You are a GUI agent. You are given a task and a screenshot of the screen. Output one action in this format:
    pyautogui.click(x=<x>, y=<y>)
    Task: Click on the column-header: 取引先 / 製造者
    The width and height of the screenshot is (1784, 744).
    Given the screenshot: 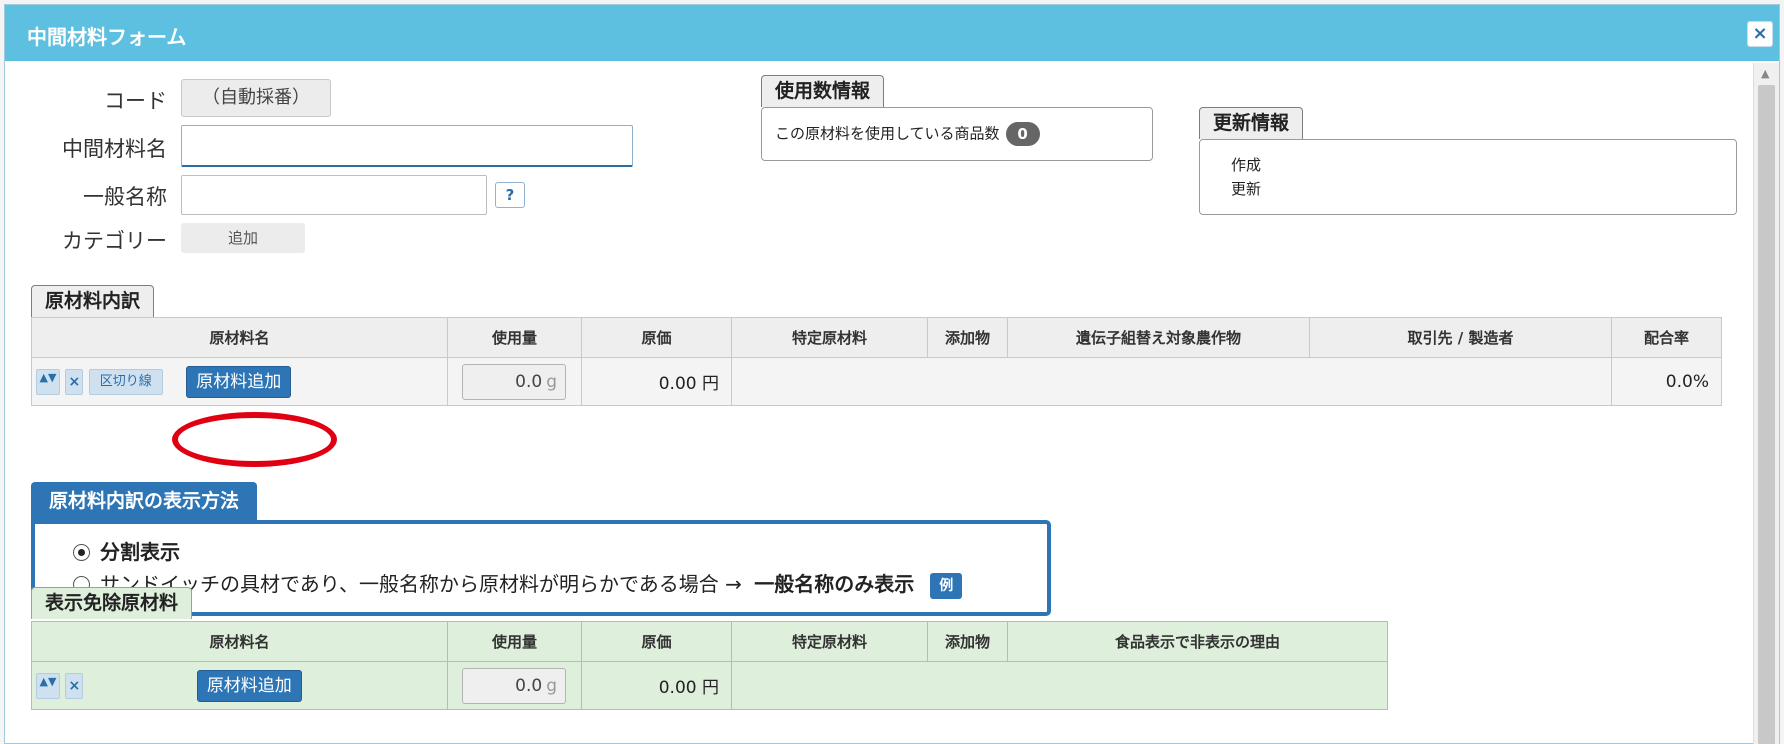 What is the action you would take?
    pyautogui.click(x=1460, y=337)
    